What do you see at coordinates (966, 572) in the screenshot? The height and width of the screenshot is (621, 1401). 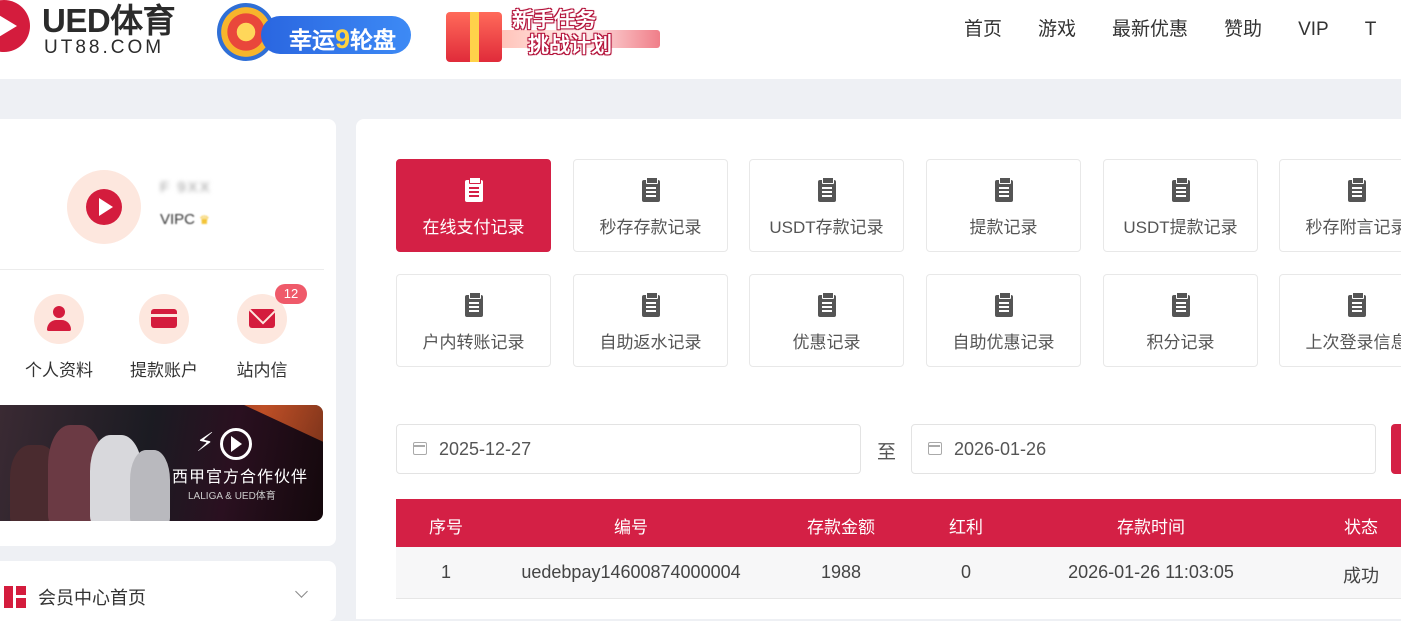 I see `cell-bonus: 0` at bounding box center [966, 572].